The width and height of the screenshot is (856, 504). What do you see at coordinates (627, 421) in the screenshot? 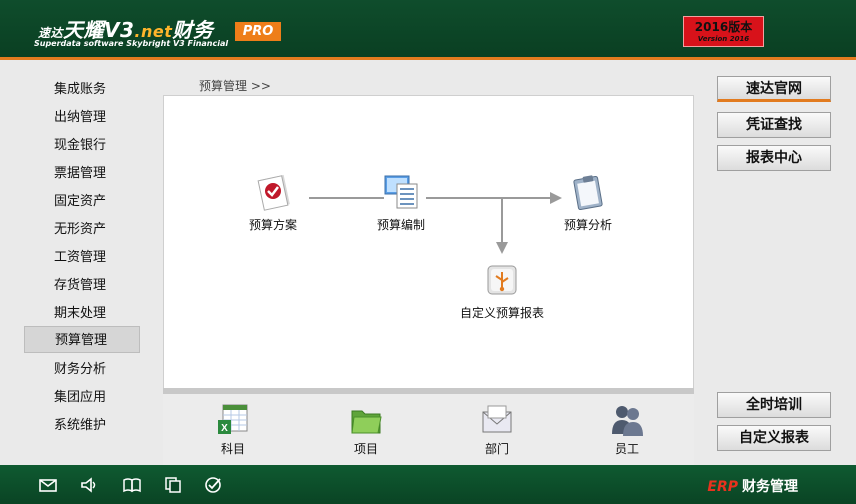
I see `users-icon` at bounding box center [627, 421].